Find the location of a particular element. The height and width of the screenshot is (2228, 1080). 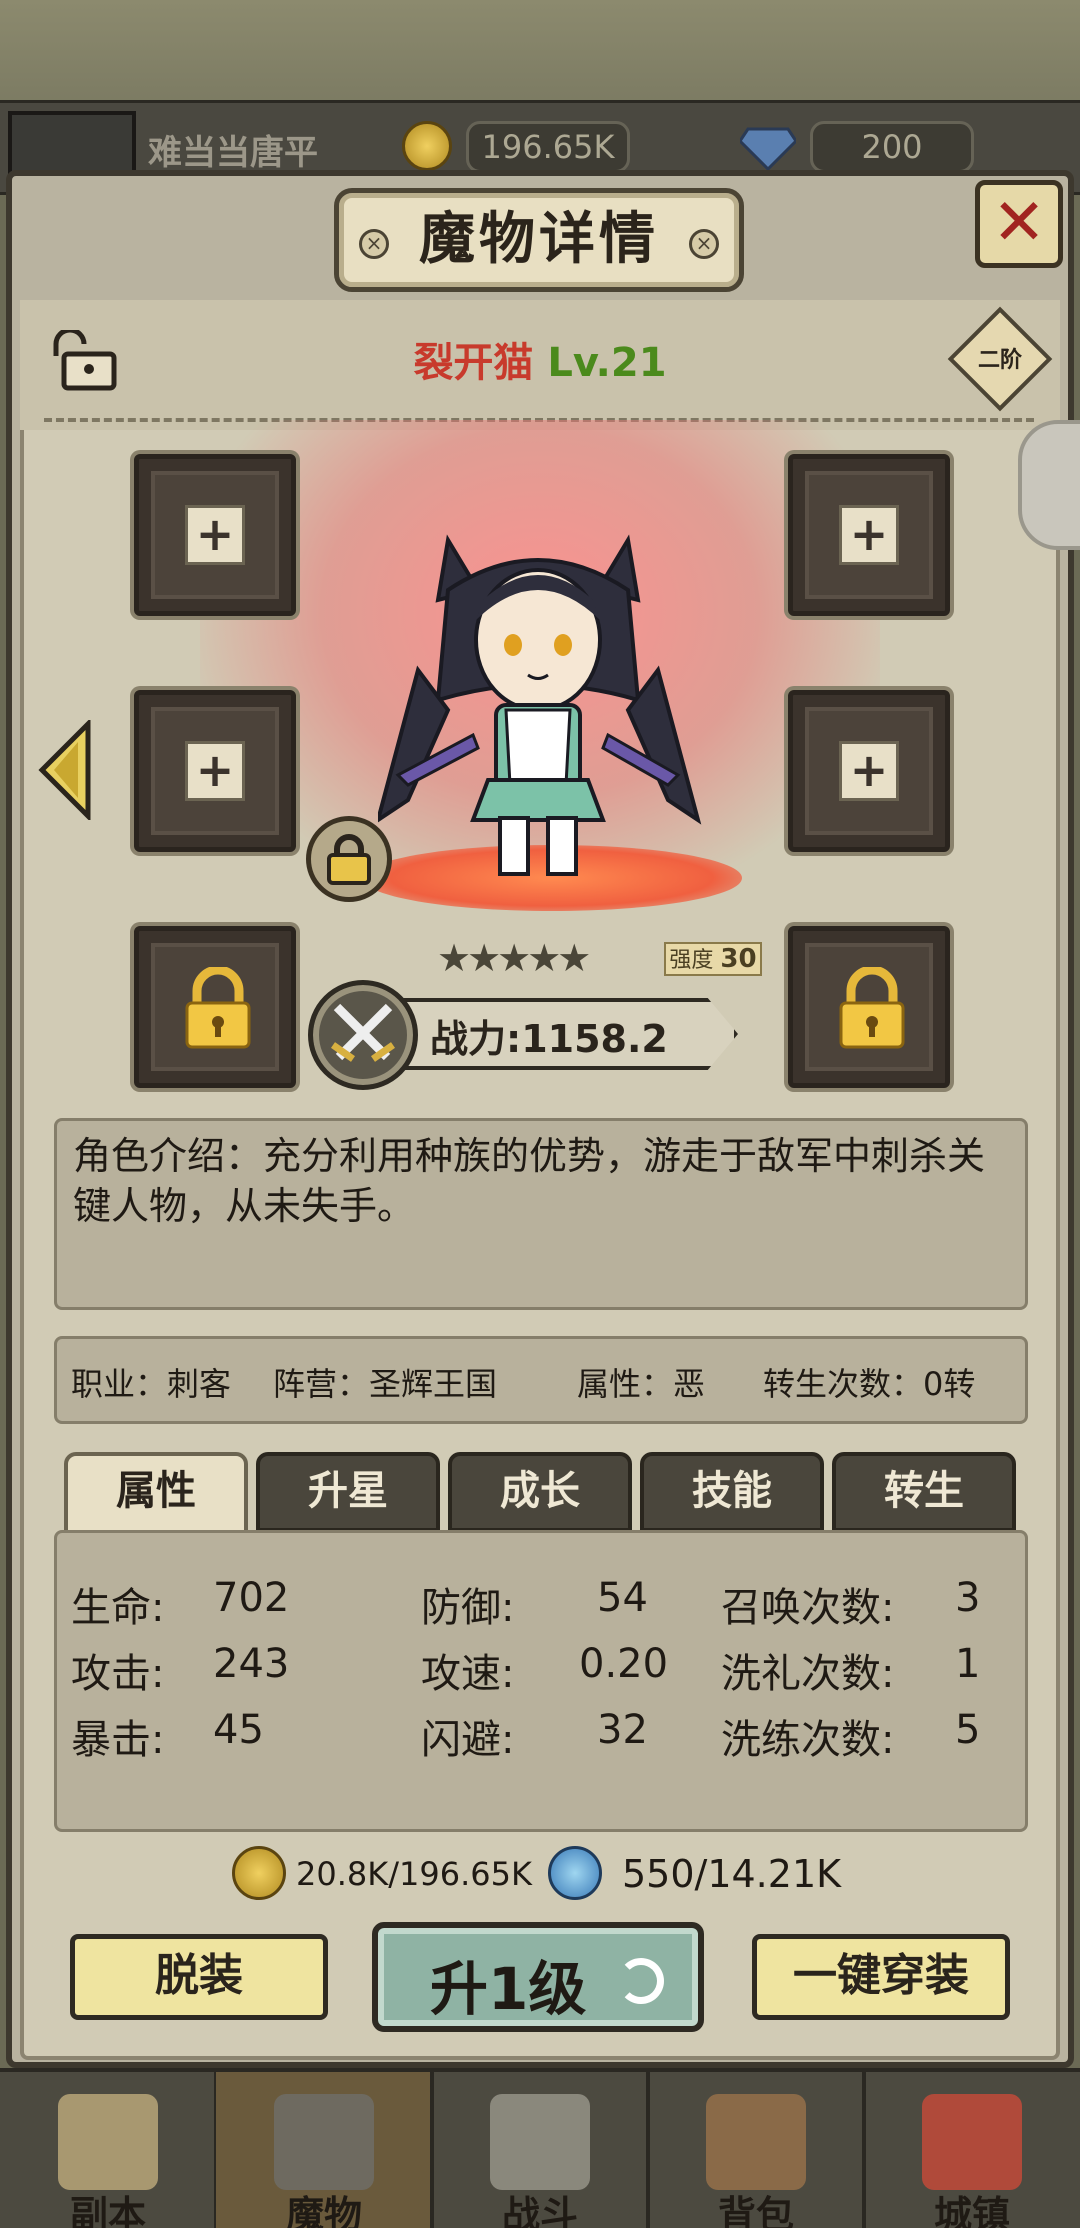

unequip-button: 脱装 is located at coordinates (199, 1977).